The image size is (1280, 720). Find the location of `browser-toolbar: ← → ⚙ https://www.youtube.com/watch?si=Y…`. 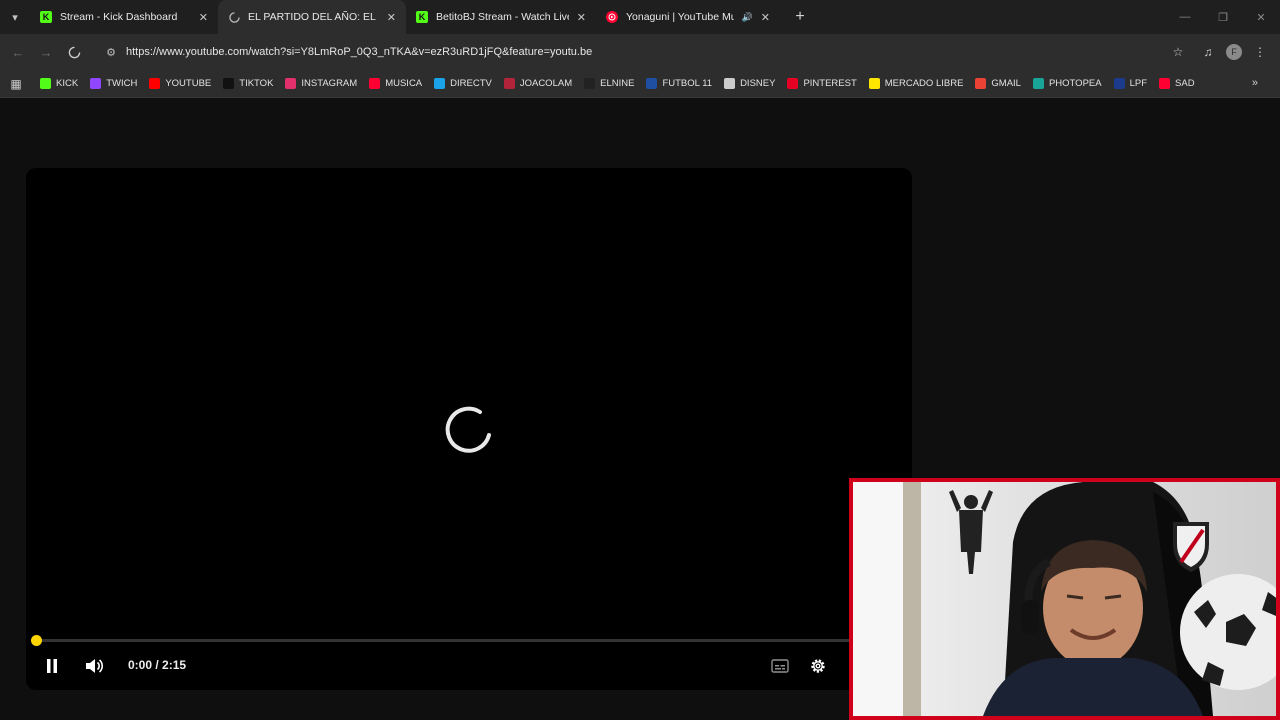

browser-toolbar: ← → ⚙ https://www.youtube.com/watch?si=Y… is located at coordinates (640, 52).